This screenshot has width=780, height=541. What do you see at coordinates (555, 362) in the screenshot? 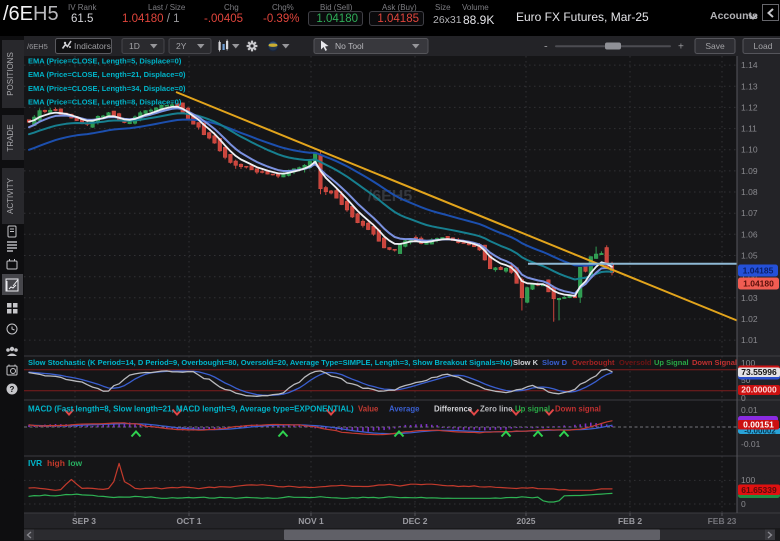
I see `svg-text: Slow D` at bounding box center [555, 362].